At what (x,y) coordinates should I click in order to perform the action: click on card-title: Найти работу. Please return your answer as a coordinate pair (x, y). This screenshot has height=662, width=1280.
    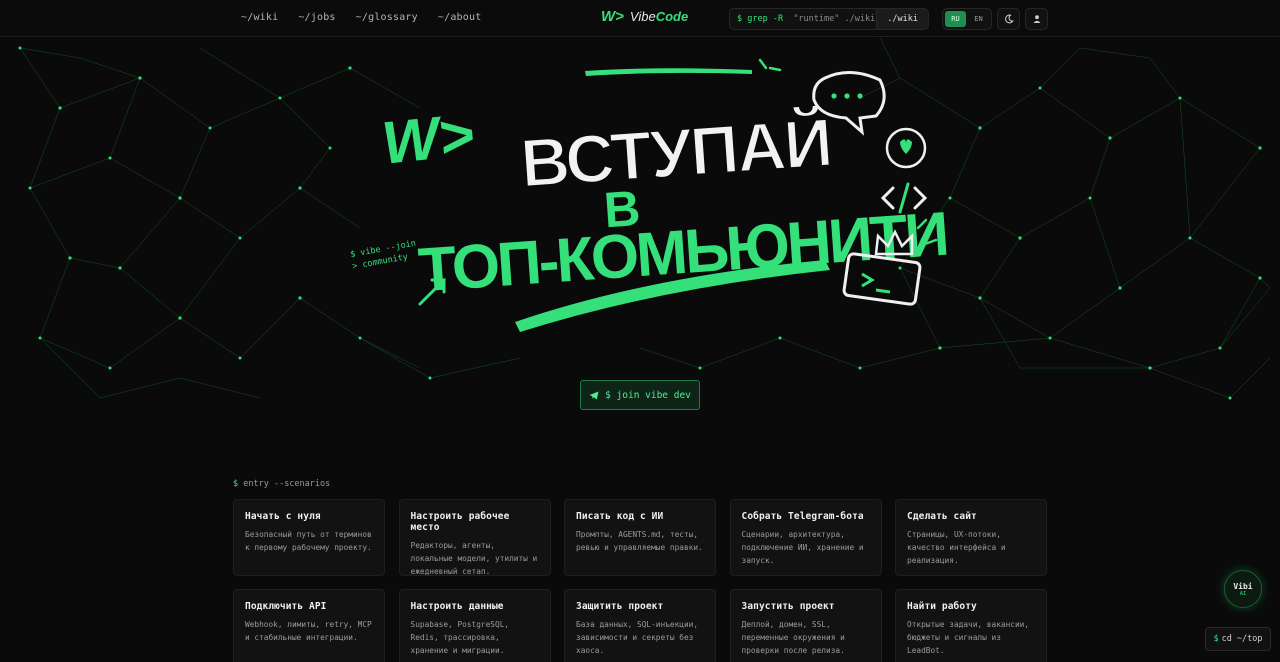
    Looking at the image, I should click on (942, 606).